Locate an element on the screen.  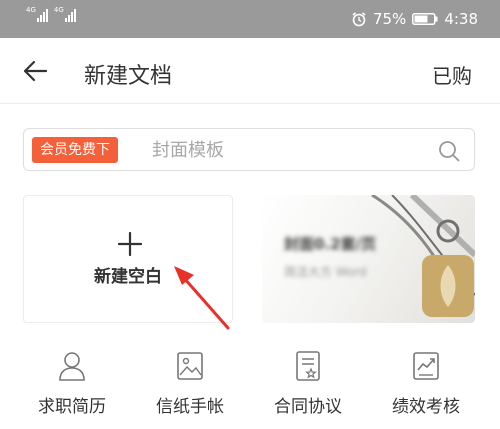
category-label: 求职简历 is located at coordinates (72, 407).